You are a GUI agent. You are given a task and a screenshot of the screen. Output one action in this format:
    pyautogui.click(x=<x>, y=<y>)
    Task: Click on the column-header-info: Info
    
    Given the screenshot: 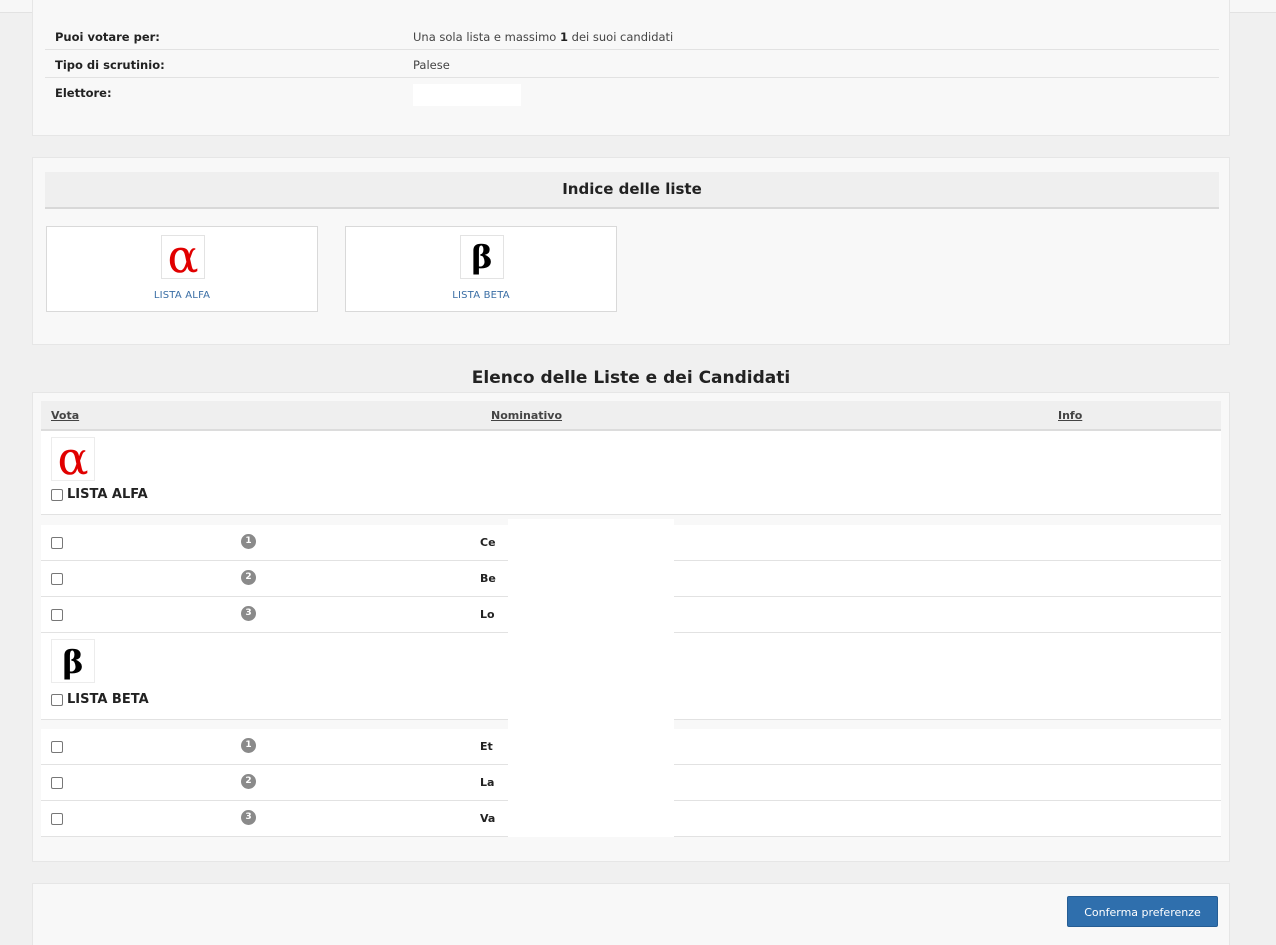 What is the action you would take?
    pyautogui.click(x=1070, y=415)
    